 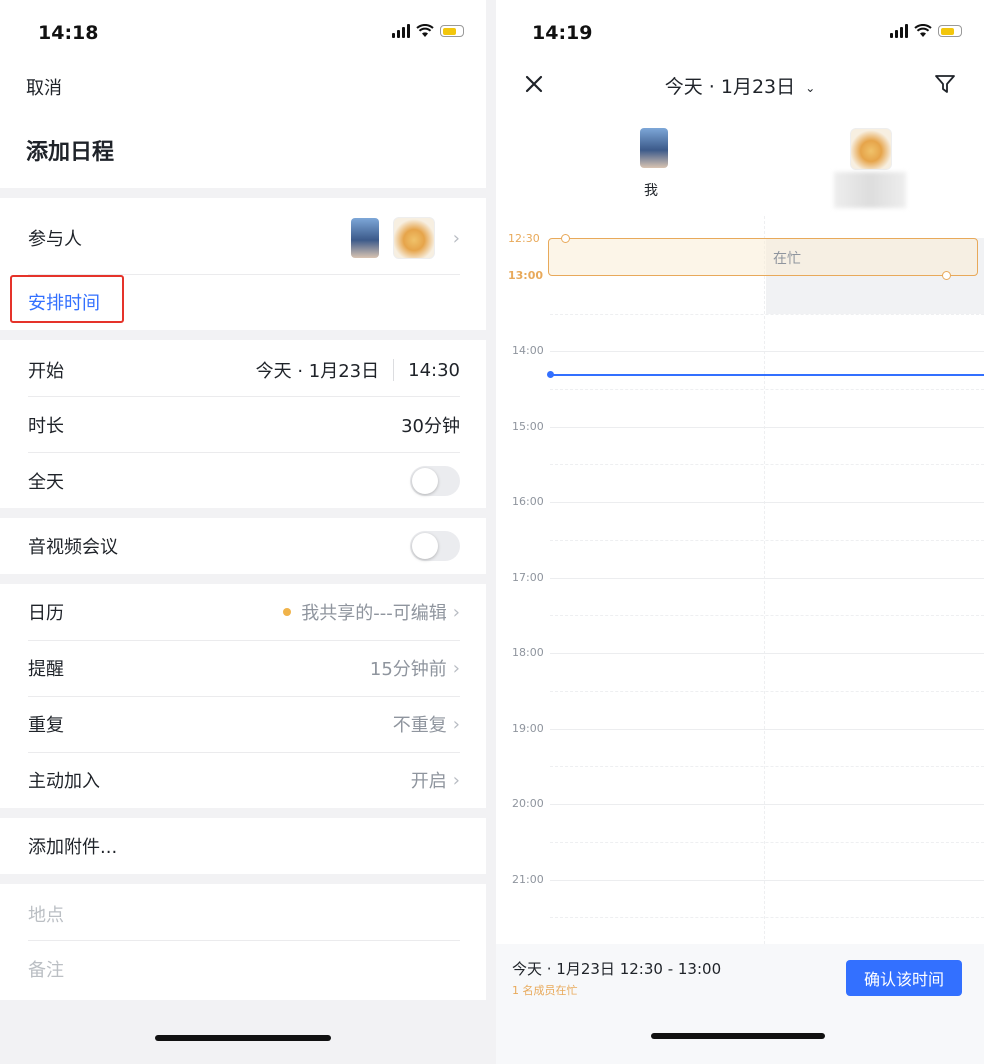 I want to click on time-card: 开始 今天 · 1月23日 14:30 时长 30分钟 全天, so click(x=243, y=424).